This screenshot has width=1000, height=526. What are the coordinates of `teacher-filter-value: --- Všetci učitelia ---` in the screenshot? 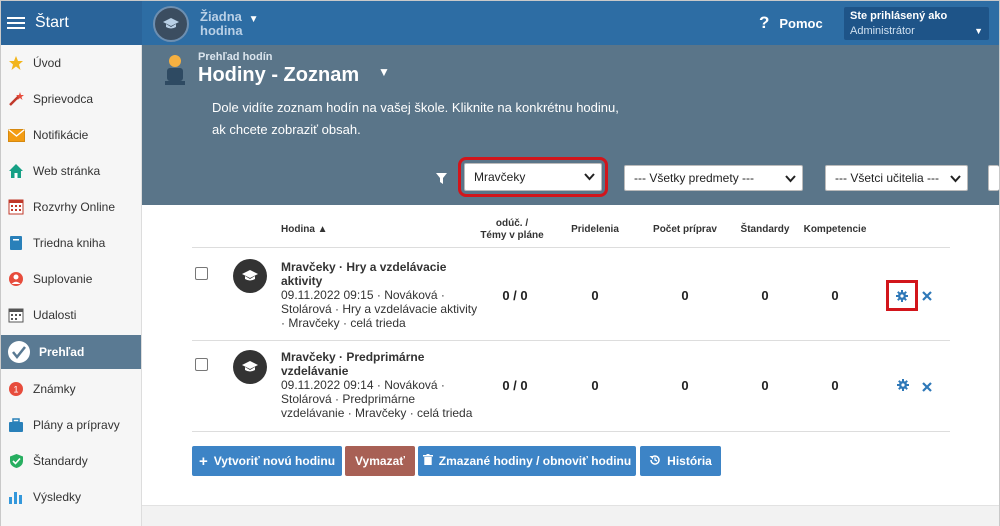 It's located at (887, 178).